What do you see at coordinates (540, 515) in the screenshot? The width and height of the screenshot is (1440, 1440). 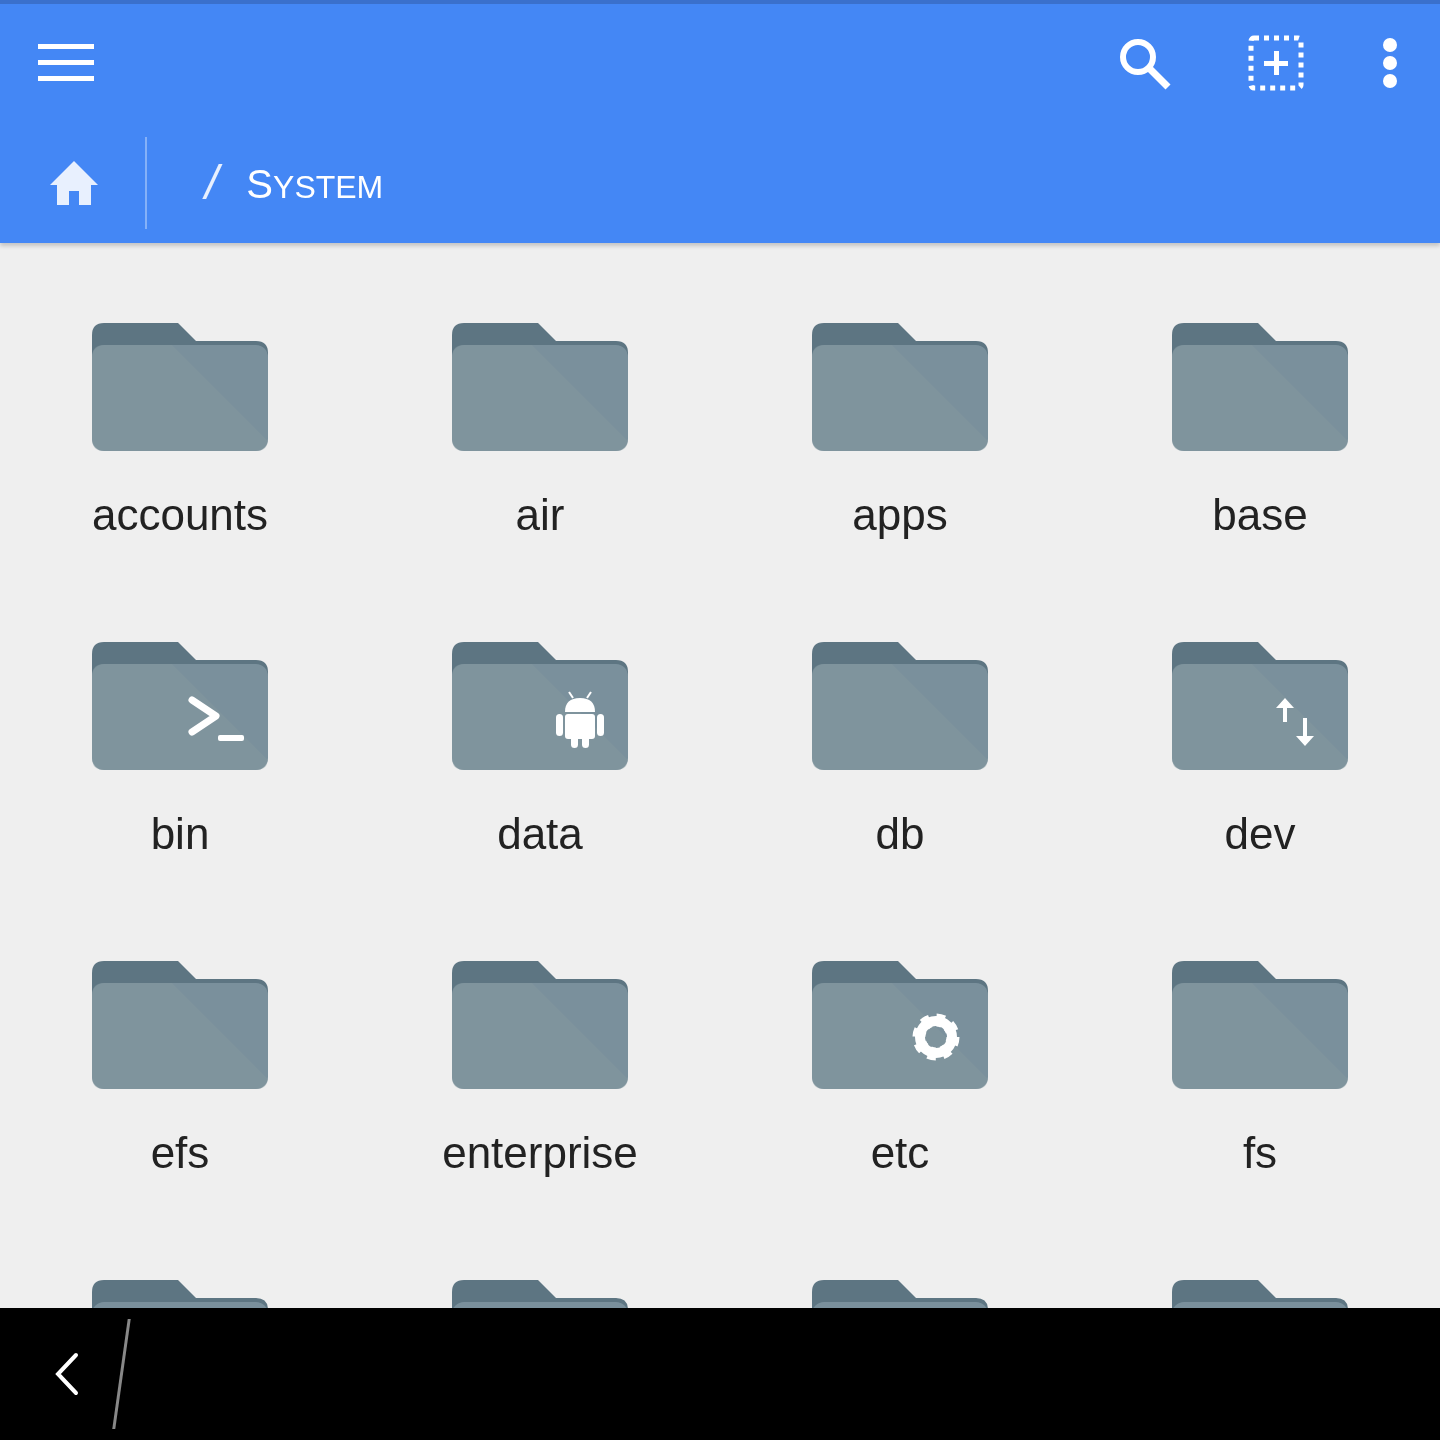 I see `folder-name: air` at bounding box center [540, 515].